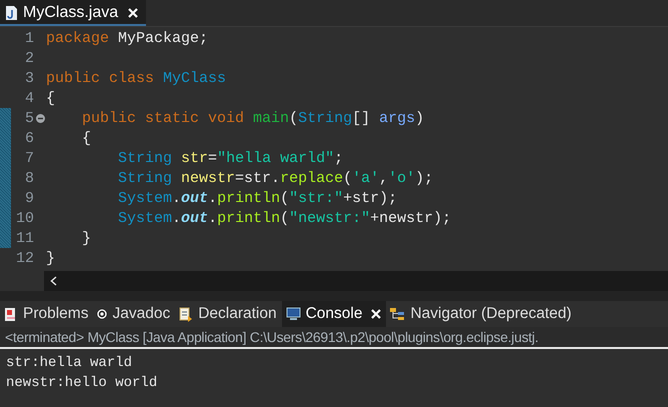 The image size is (668, 407). What do you see at coordinates (29, 78) in the screenshot?
I see `line-number: 3` at bounding box center [29, 78].